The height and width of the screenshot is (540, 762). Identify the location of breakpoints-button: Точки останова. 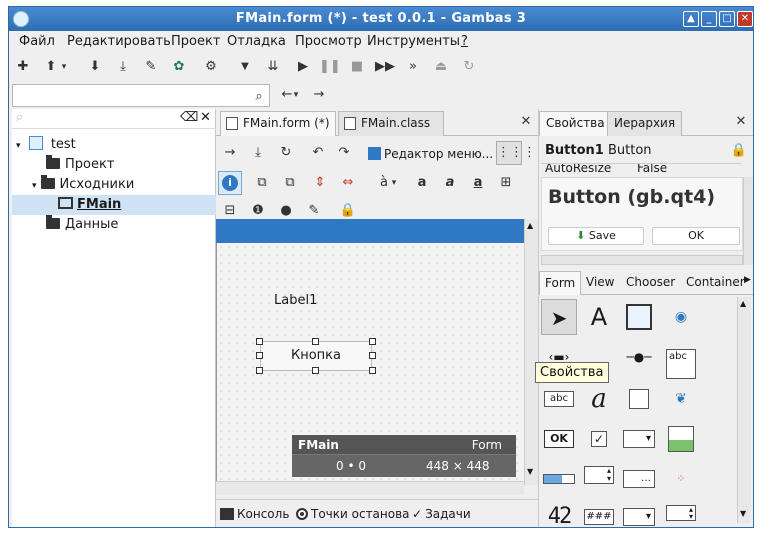
(353, 514).